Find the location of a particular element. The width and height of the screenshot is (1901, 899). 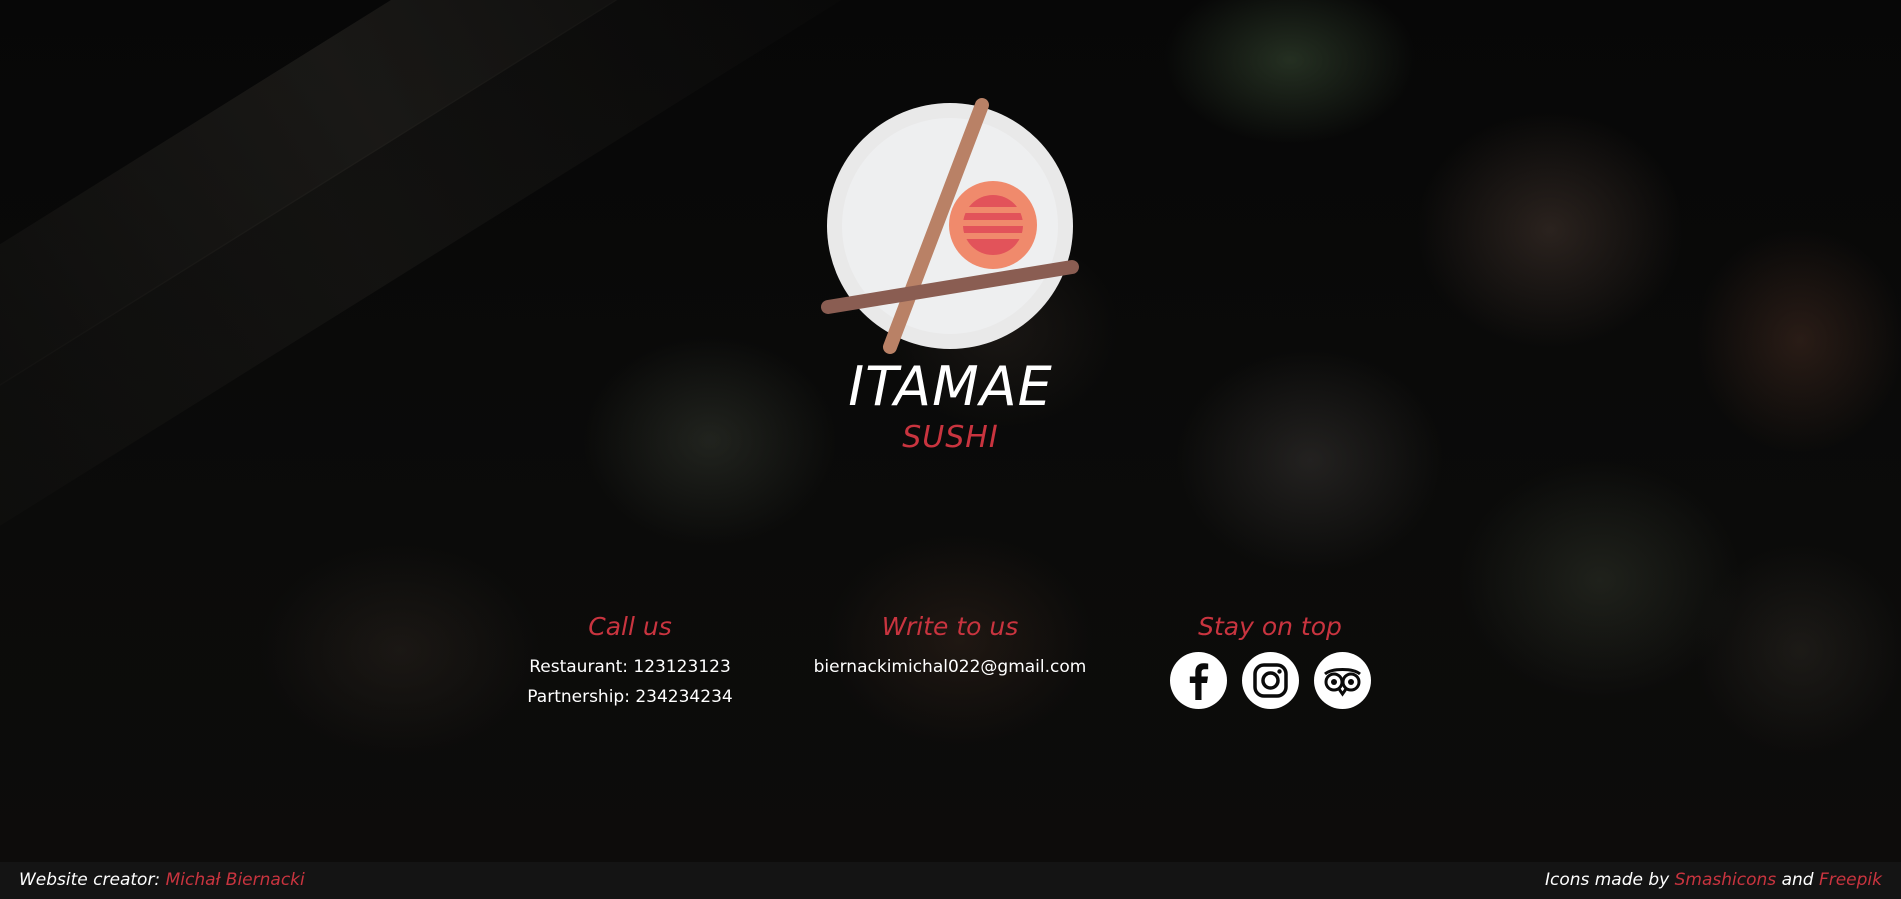

brand-title: ITAMAE is located at coordinates (950, 386).